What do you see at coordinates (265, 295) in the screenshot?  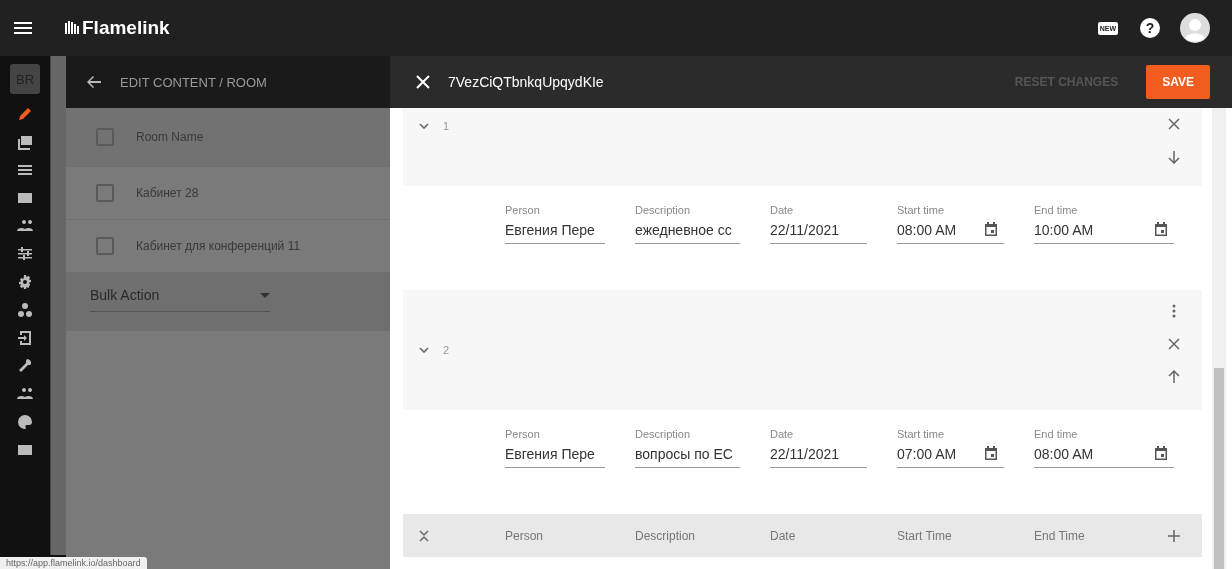 I see `dropdown-caret-icon` at bounding box center [265, 295].